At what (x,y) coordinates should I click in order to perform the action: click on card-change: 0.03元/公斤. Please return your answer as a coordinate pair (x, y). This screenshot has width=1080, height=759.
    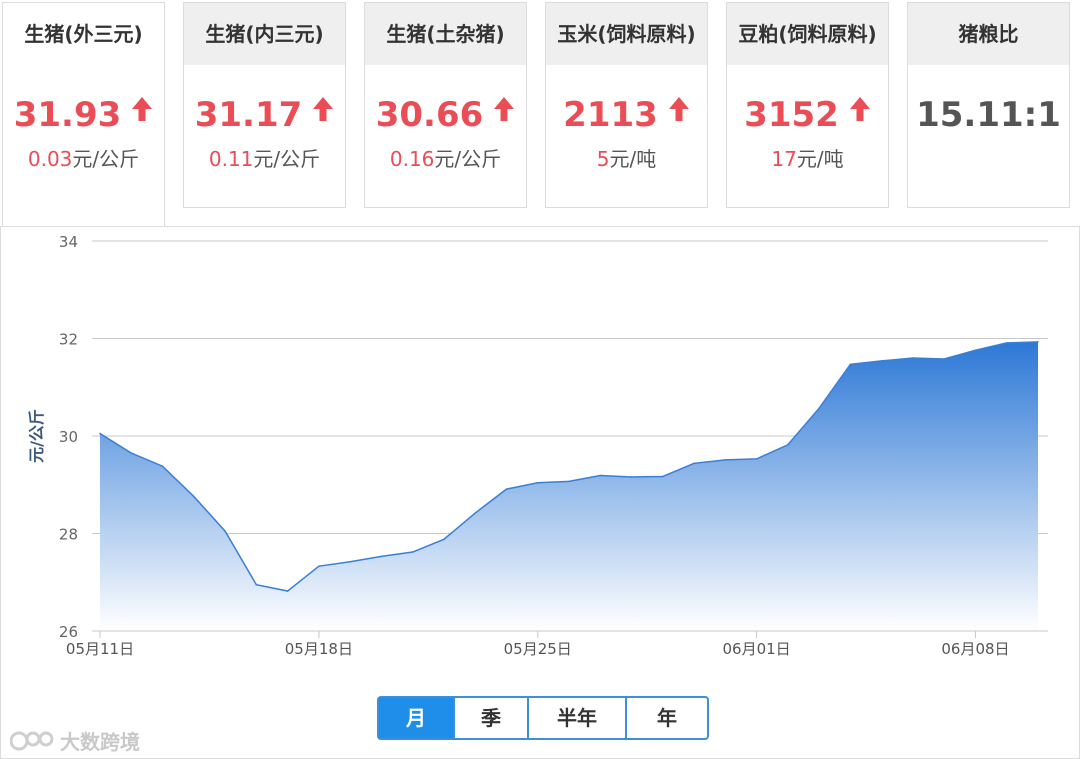
    Looking at the image, I should click on (83, 157).